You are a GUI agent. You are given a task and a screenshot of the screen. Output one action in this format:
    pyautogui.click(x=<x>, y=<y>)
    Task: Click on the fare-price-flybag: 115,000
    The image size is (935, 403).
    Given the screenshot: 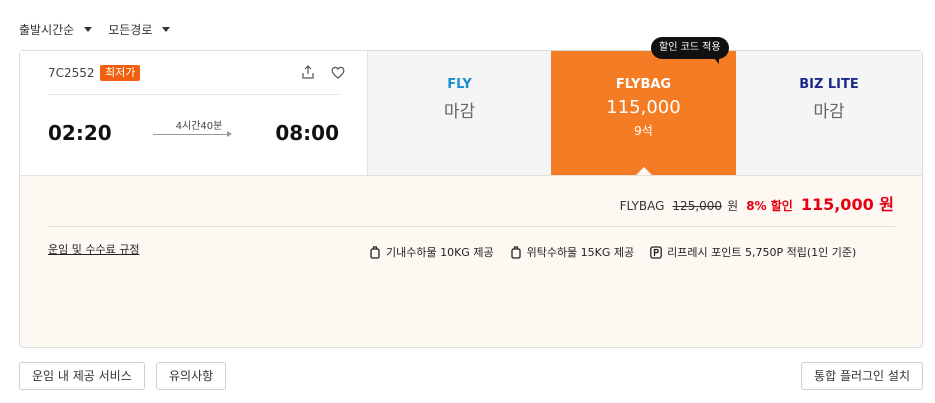 What is the action you would take?
    pyautogui.click(x=643, y=107)
    